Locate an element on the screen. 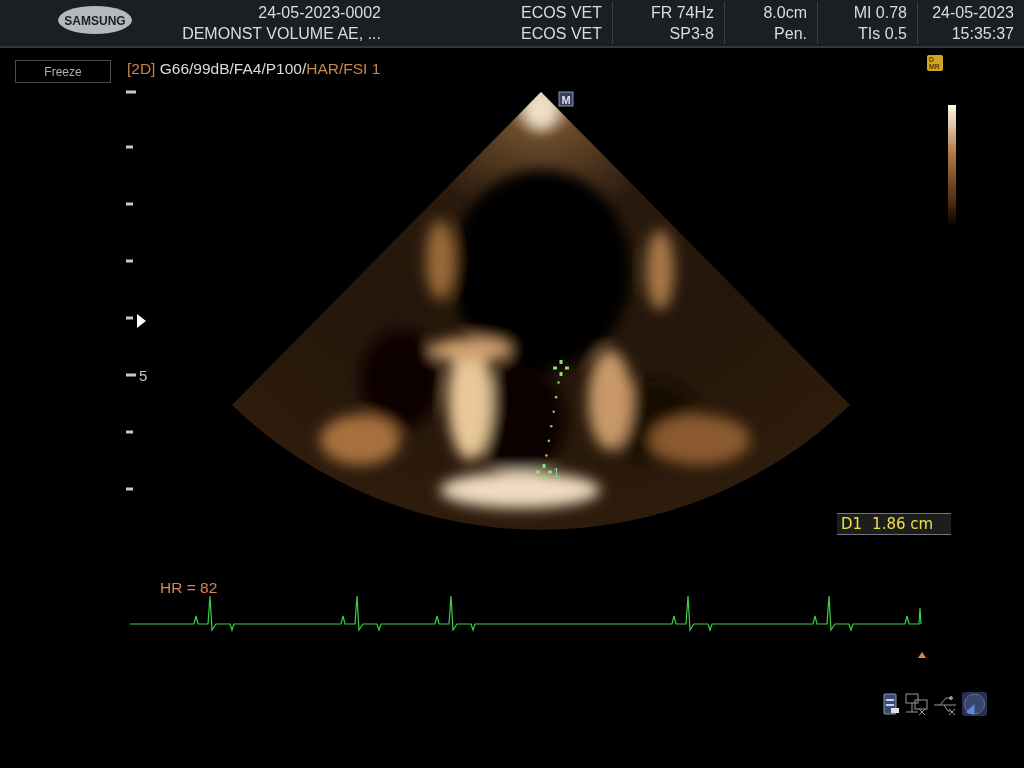 Image resolution: width=1024 pixels, height=768 pixels. imaging-parameters: [2D] G66/99dB/FA4/P100/HAR/FSI 1 is located at coordinates (254, 68).